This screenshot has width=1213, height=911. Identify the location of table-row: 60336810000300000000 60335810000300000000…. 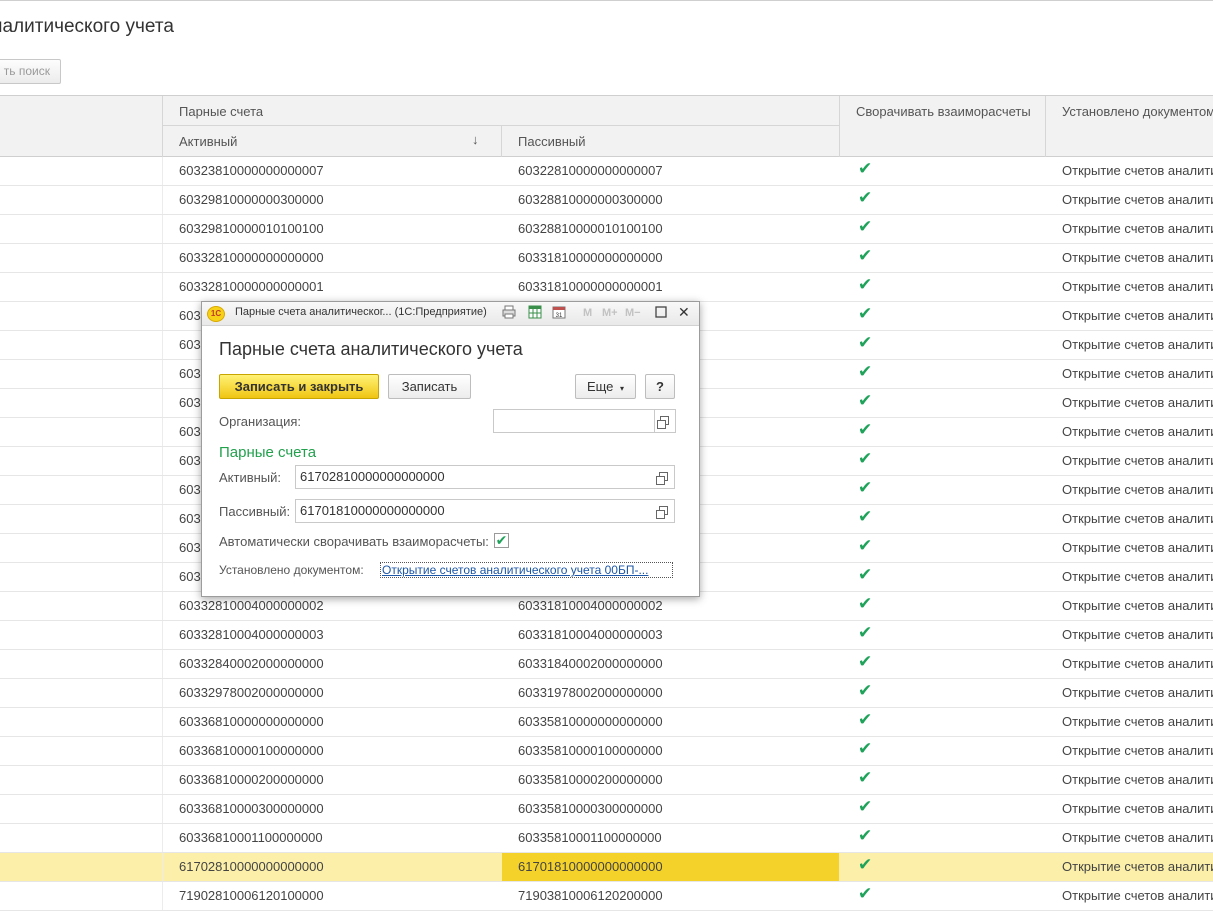
(606, 809).